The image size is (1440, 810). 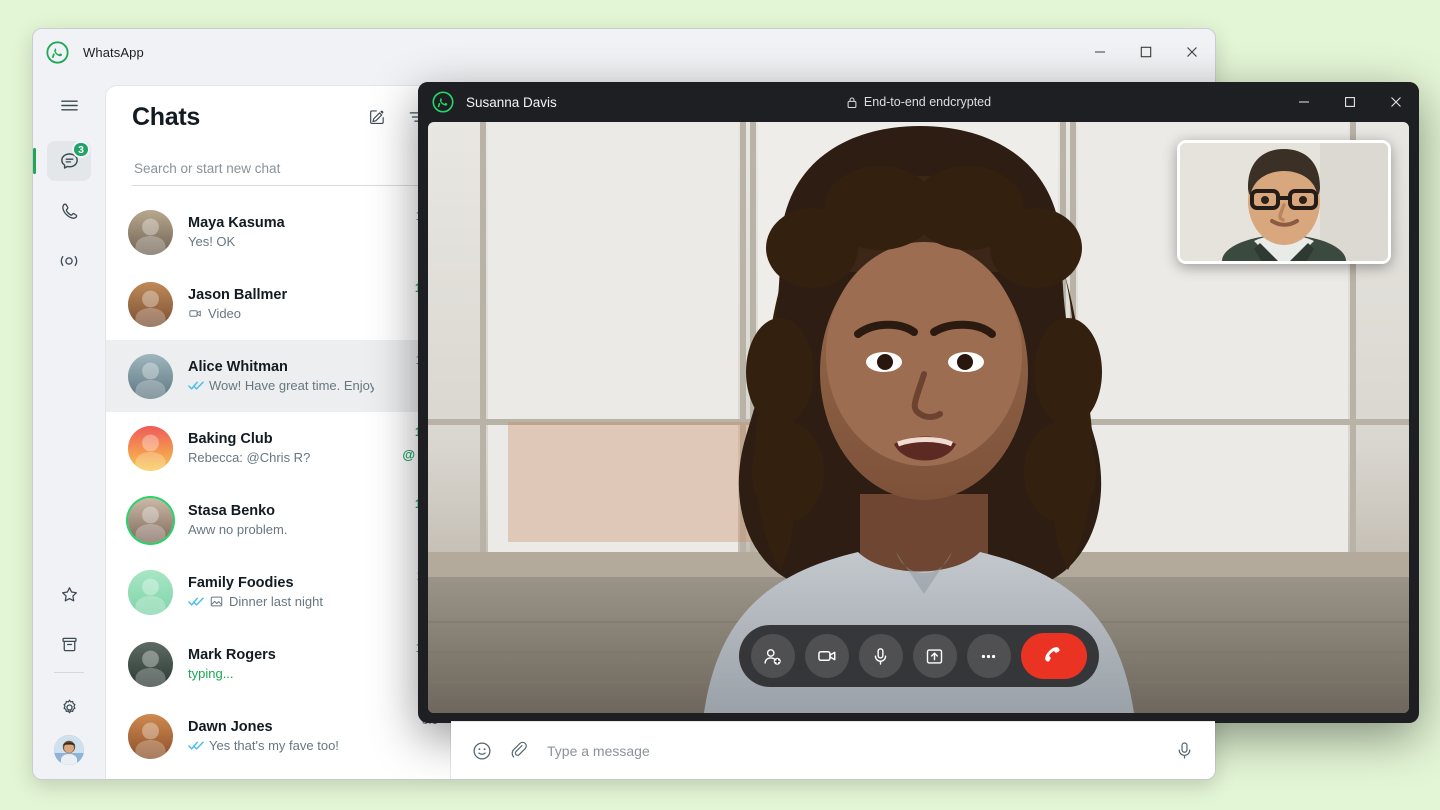 I want to click on search-area, so click(x=278, y=172).